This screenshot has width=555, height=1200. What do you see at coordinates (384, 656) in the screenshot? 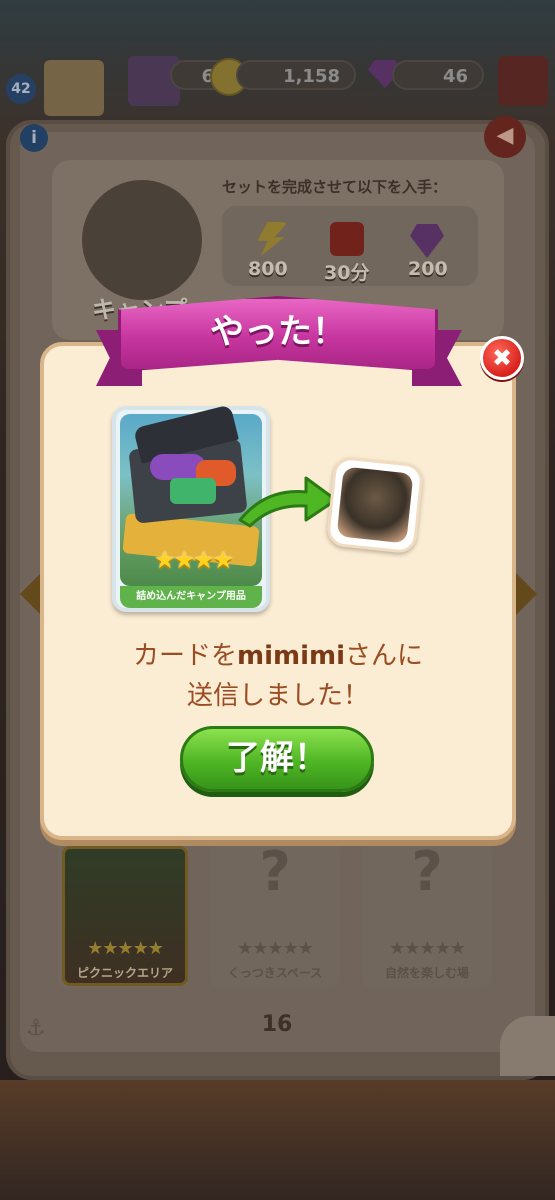
I see `message-suffix: さんに` at bounding box center [384, 656].